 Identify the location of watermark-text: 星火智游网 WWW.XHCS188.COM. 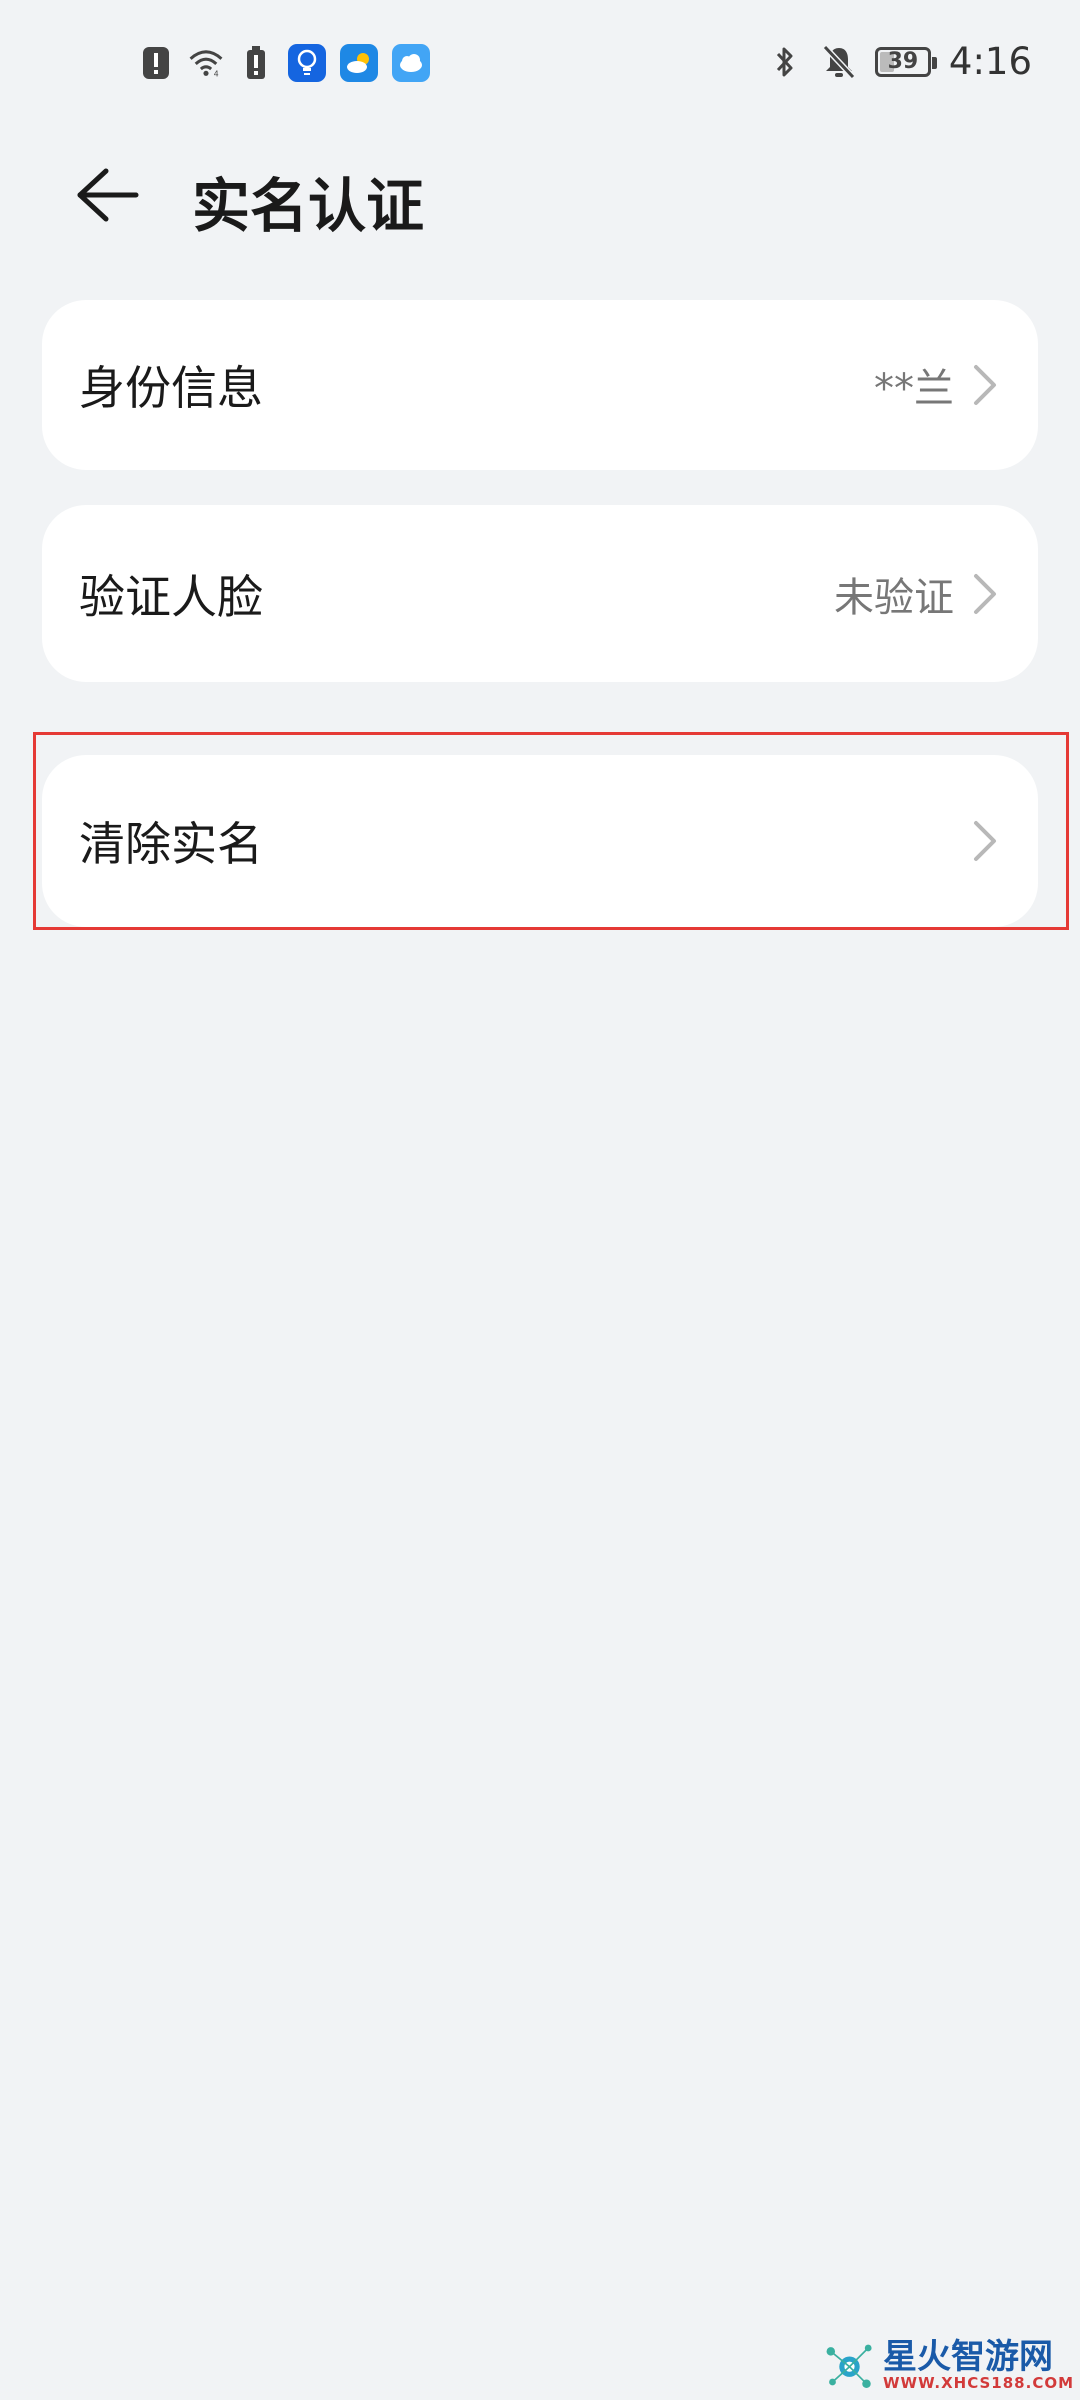
(978, 2365).